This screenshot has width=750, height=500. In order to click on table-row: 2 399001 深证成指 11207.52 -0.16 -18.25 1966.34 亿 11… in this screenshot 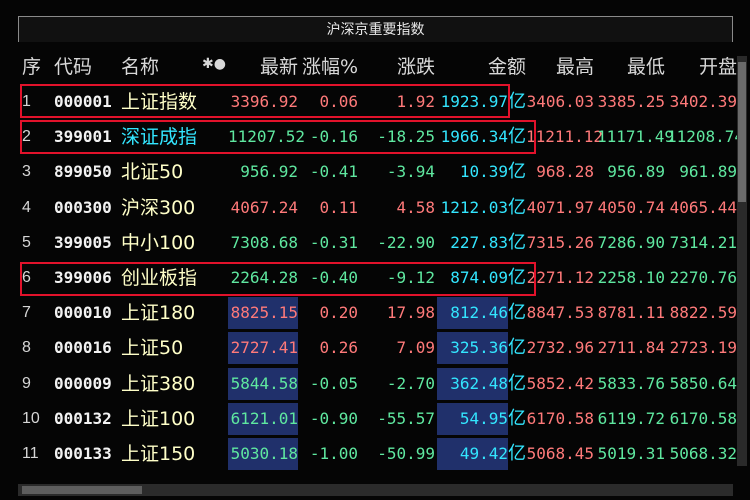, I will do `click(375, 137)`.